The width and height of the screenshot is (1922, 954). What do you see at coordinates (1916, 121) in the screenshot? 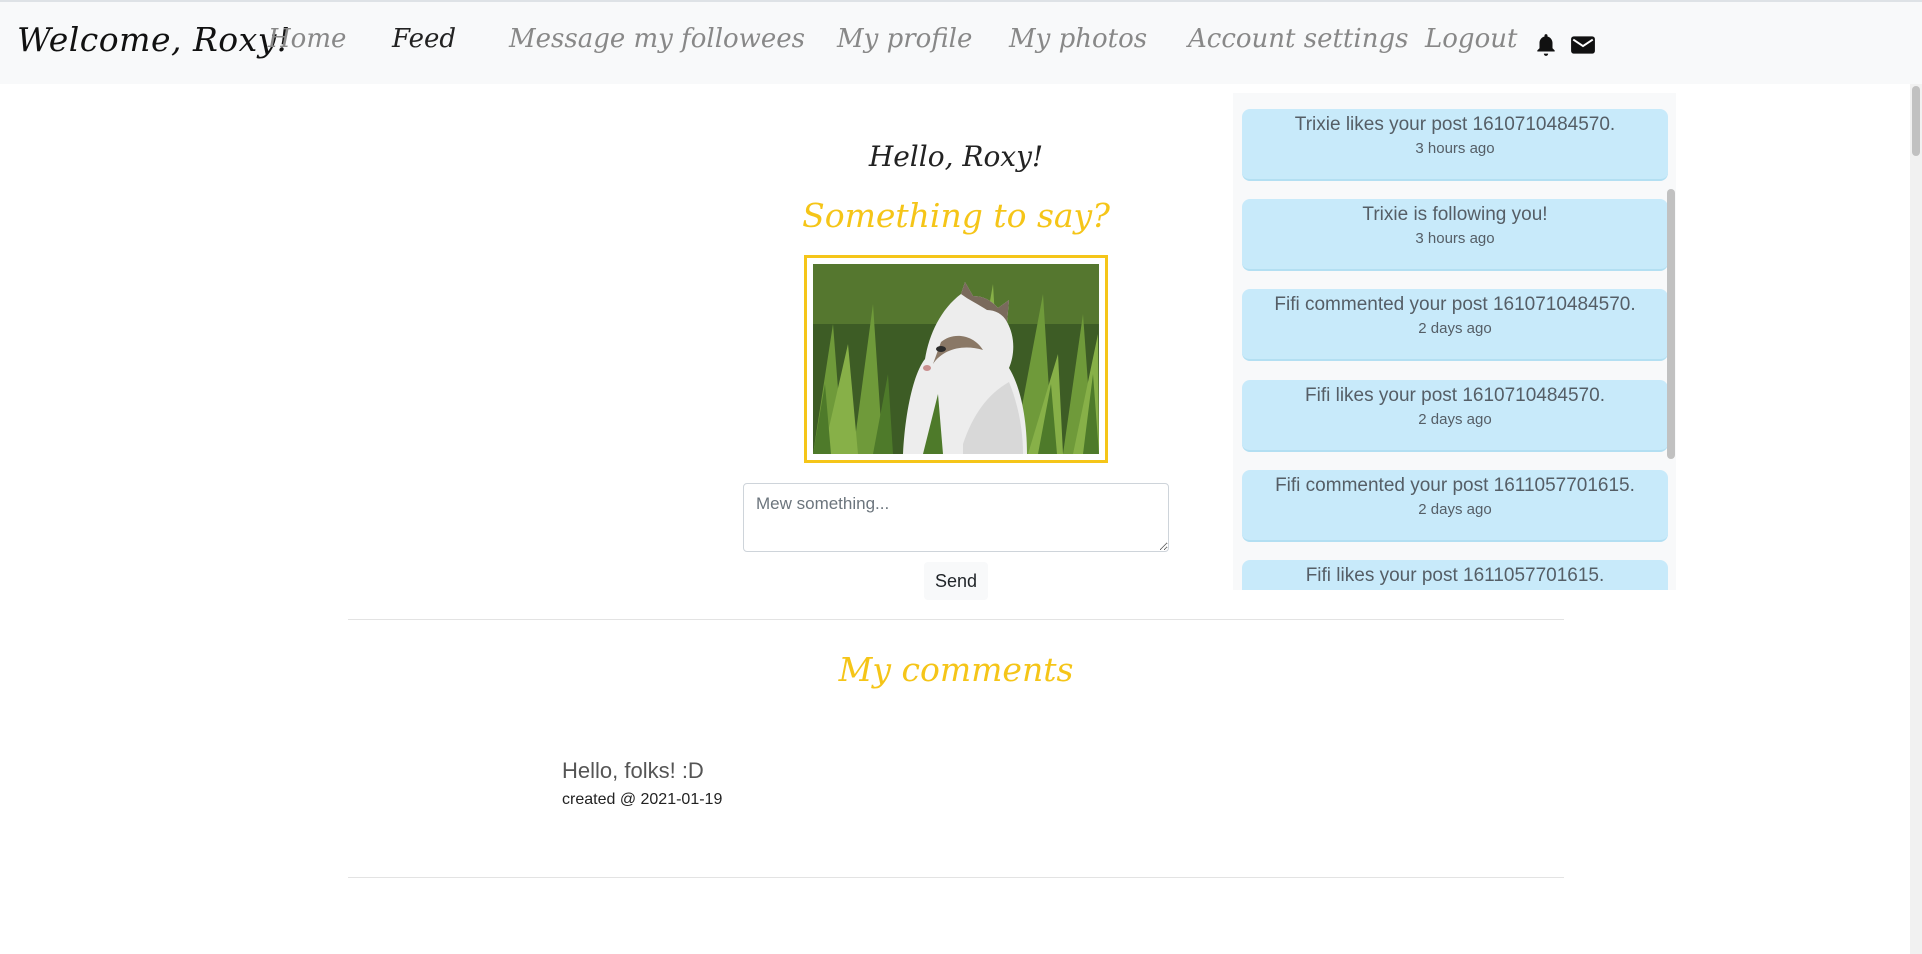
I see `page-scrollbar-thumb` at bounding box center [1916, 121].